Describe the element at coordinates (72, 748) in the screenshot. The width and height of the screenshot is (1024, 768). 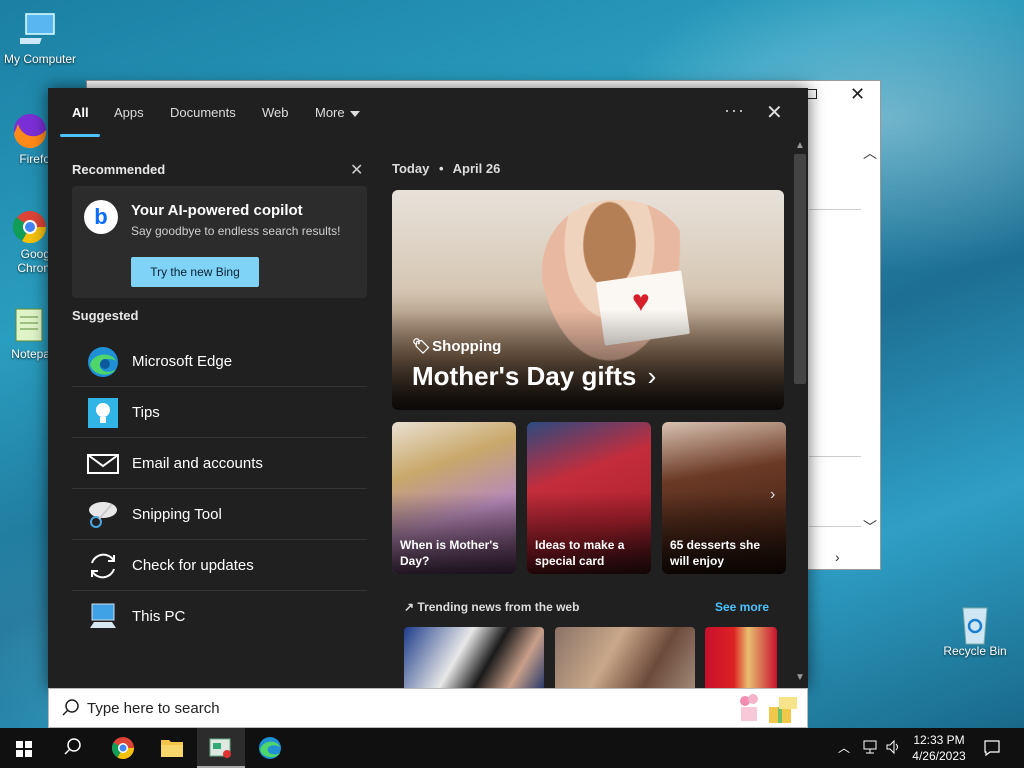
I see `taskbar-search-button` at that location.